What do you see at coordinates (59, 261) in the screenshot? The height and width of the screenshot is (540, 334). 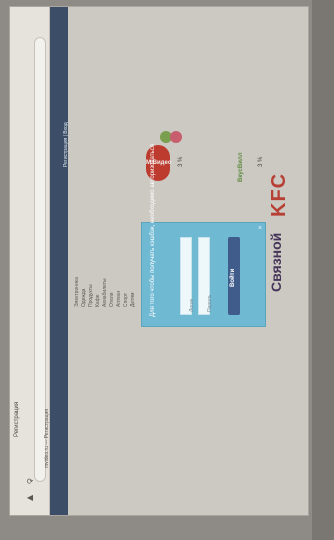 I see `site-header: Регистрация | Вход` at bounding box center [59, 261].